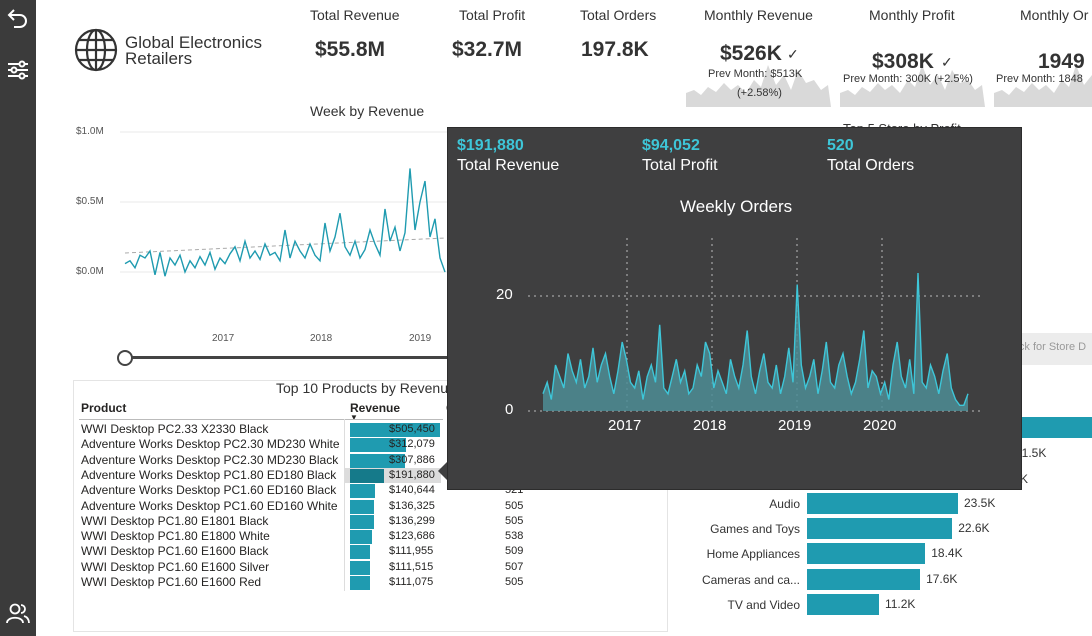 This screenshot has height=636, width=1092. What do you see at coordinates (1039, 79) in the screenshot?
I see `monthly-prev-orders: Prev Month: 1848` at bounding box center [1039, 79].